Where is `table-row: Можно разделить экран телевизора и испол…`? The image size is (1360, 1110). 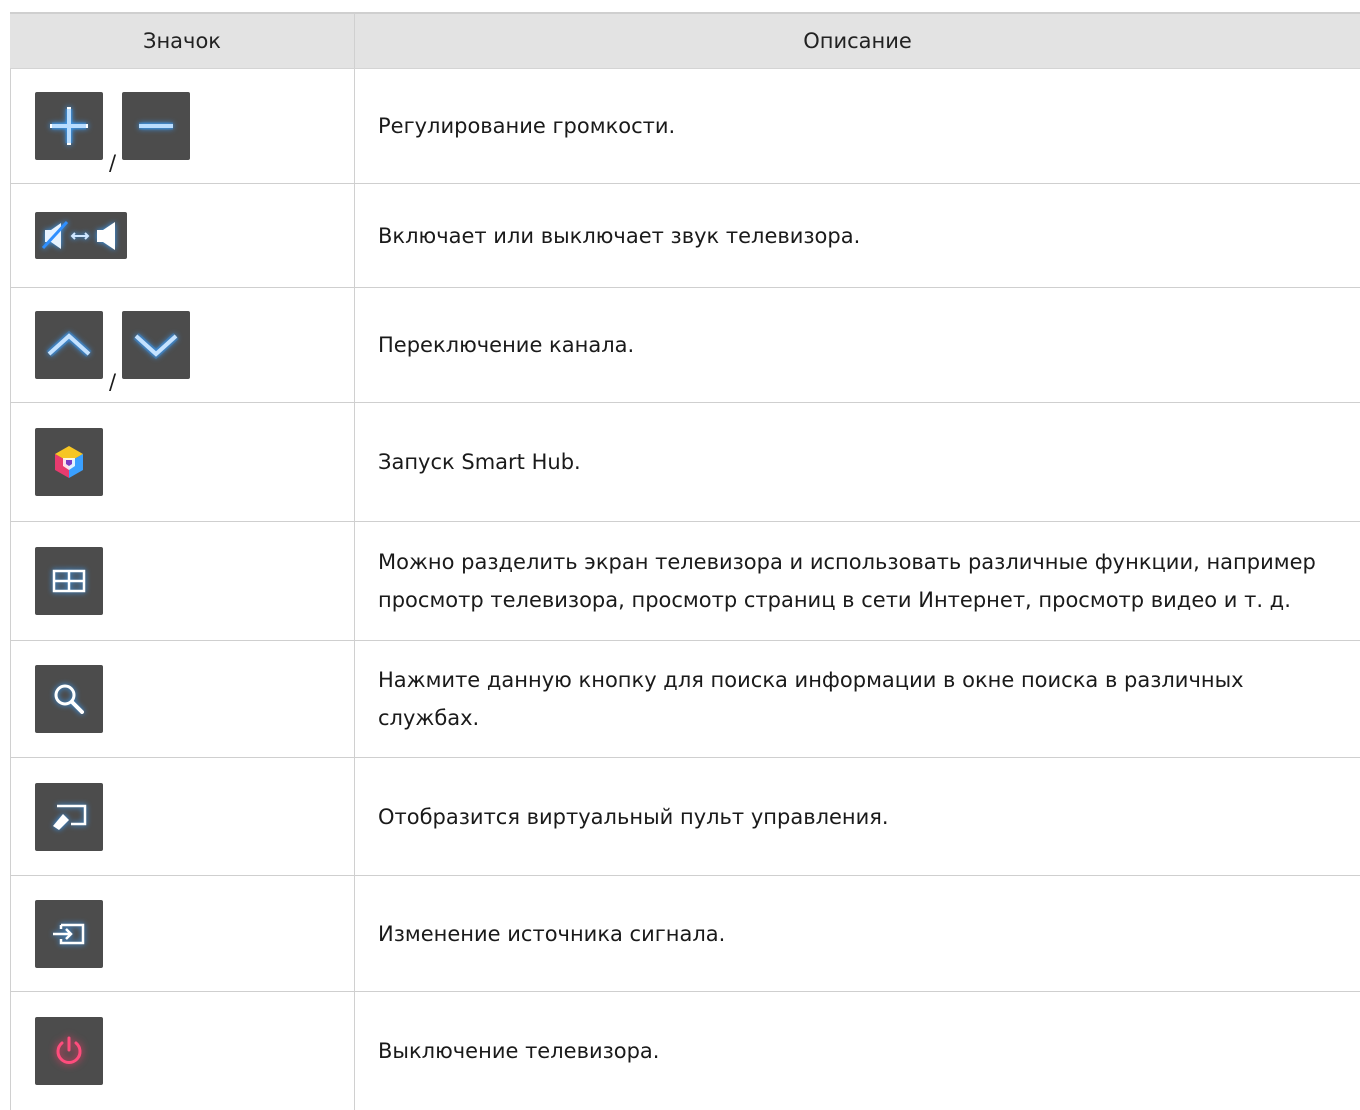
table-row: Можно разделить экран телевизора и испол… is located at coordinates (685, 581).